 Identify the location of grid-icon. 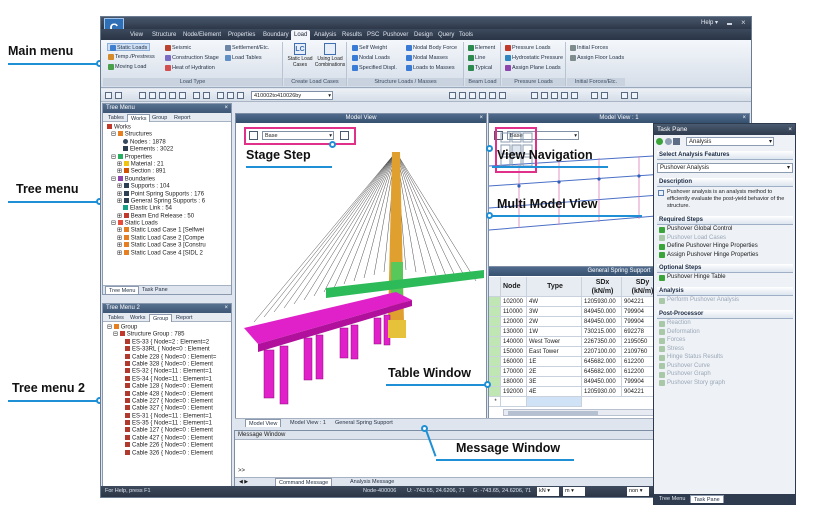
(452, 95).